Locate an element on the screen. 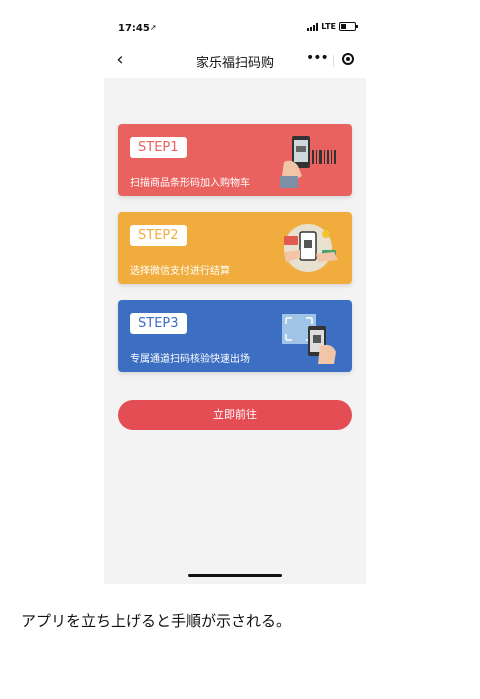 Image resolution: width=480 pixels, height=699 pixels. step3-card: STEP3 专属通道扫码核验快速出场 is located at coordinates (235, 336).